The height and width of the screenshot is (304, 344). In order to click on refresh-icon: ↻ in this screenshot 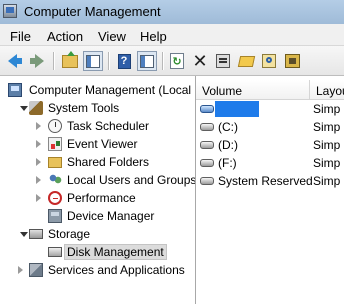, I will do `click(177, 61)`.